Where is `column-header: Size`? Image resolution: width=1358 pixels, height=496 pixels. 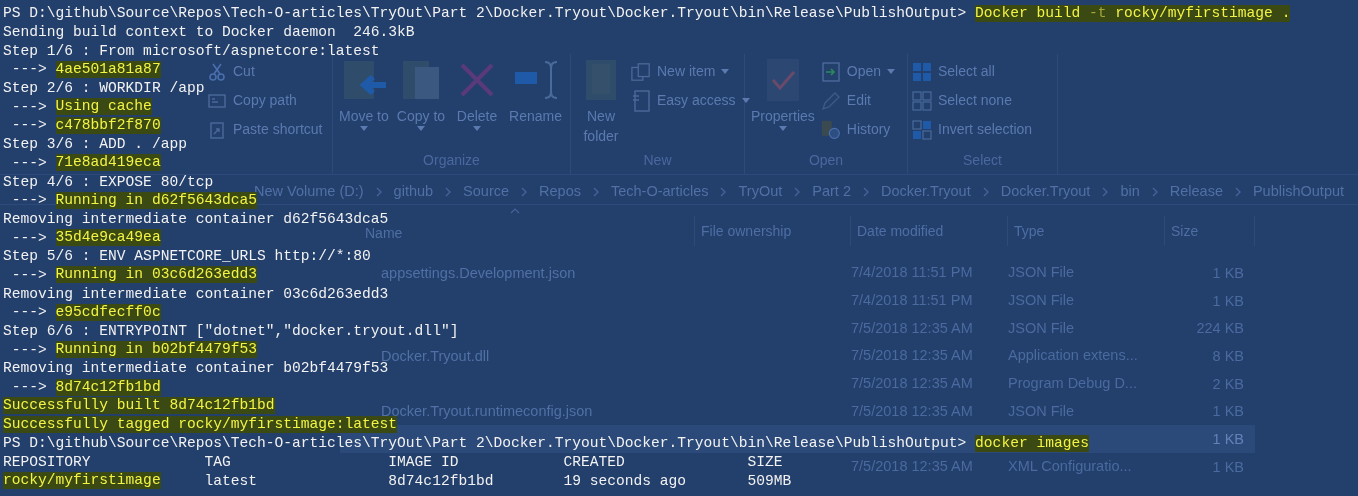
column-header: Size is located at coordinates (1185, 231).